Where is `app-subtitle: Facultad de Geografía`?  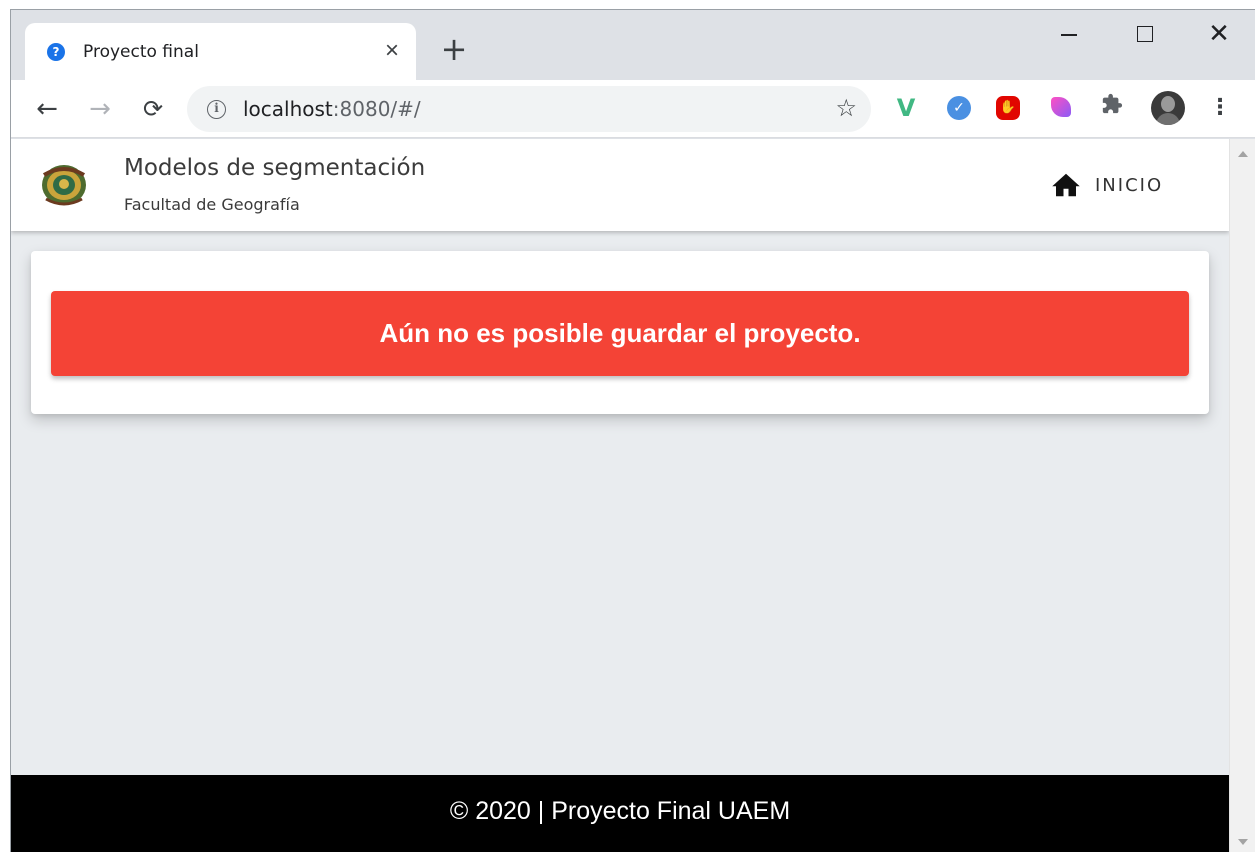 app-subtitle: Facultad de Geografía is located at coordinates (212, 204).